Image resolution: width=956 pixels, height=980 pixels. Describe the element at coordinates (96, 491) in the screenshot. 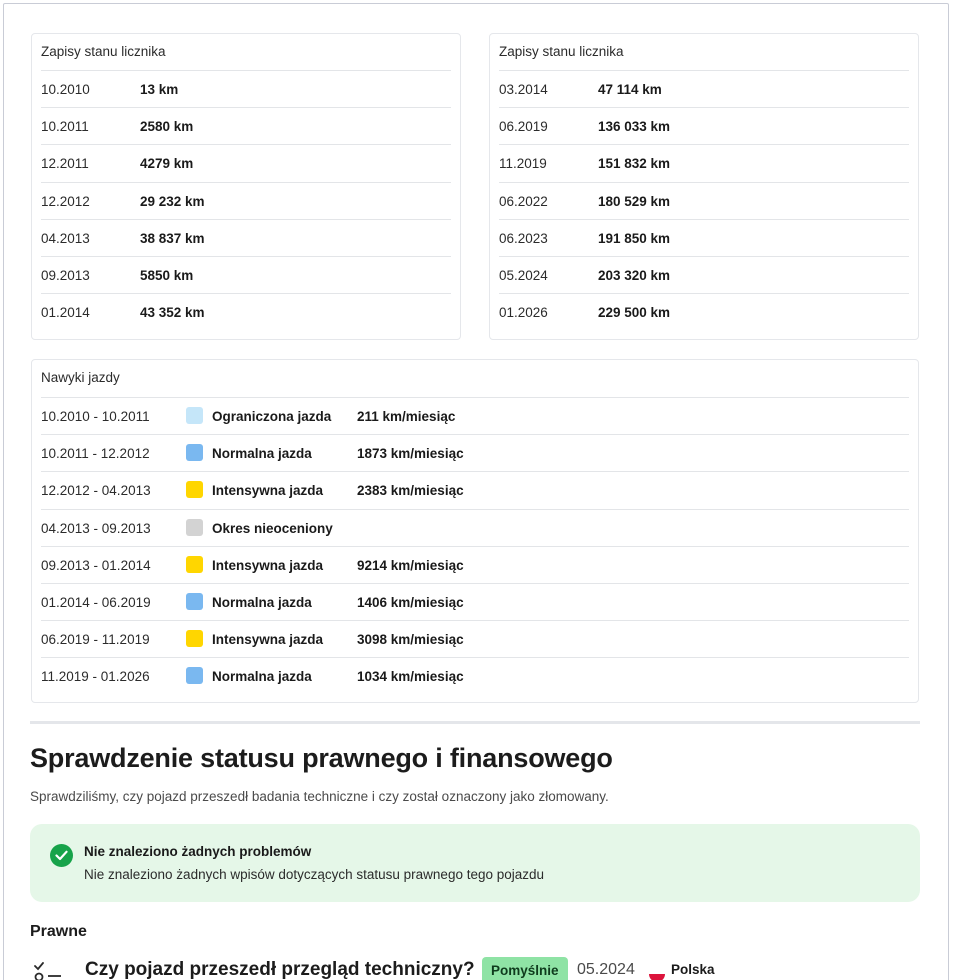

I see `habit-period: 12.2012 - 04.2013` at that location.